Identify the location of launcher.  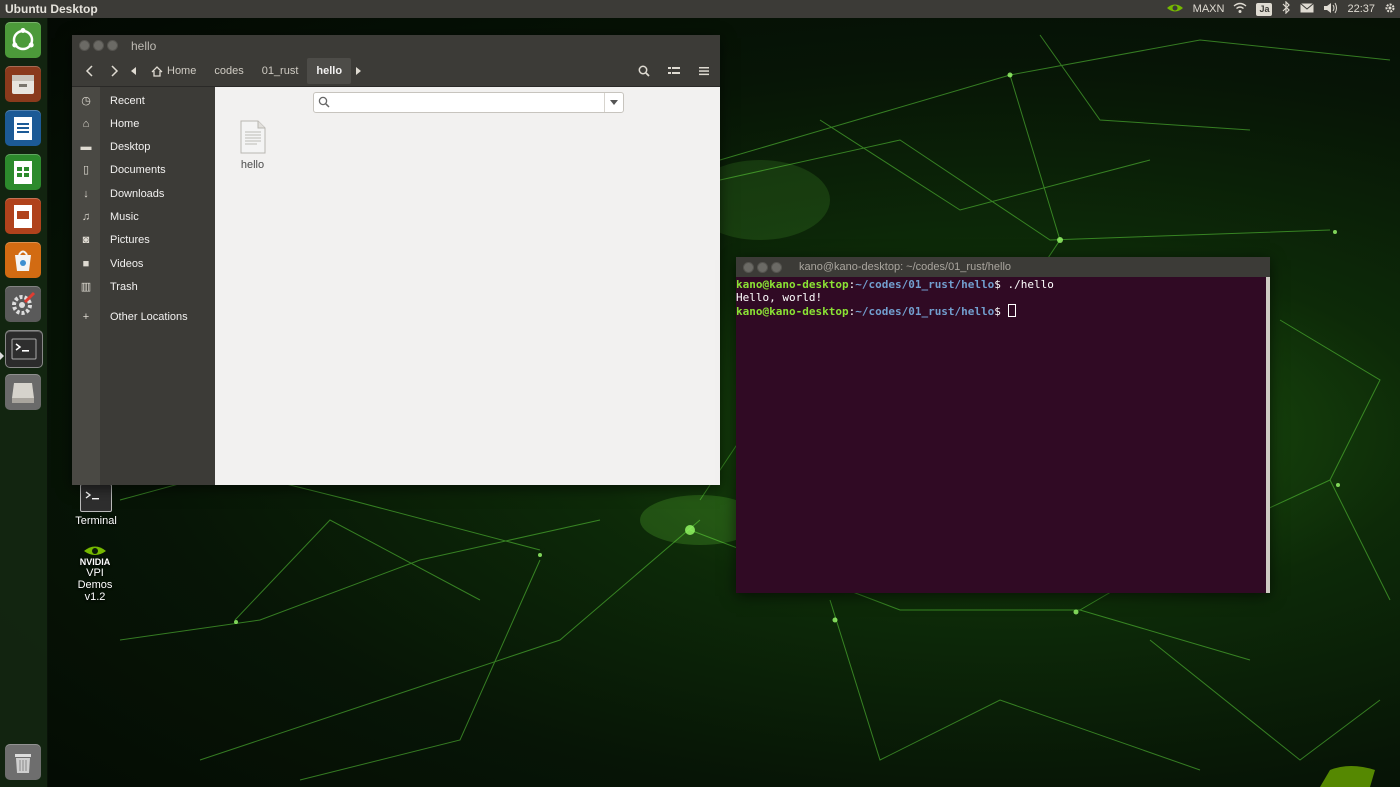
(24, 402).